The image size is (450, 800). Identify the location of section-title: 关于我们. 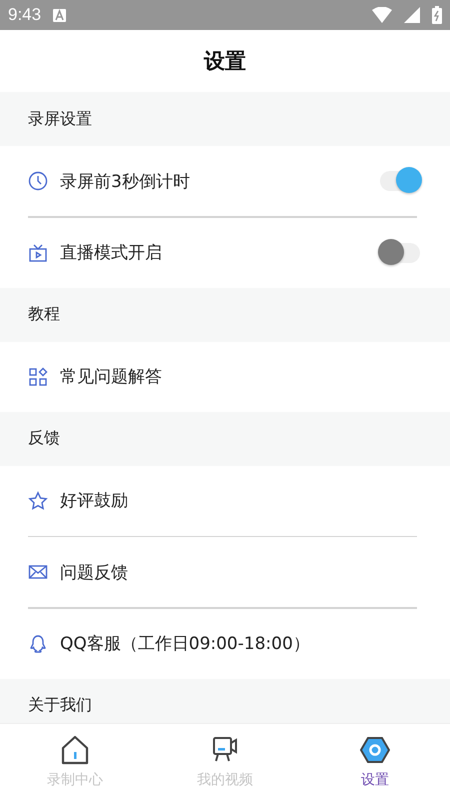
(60, 705).